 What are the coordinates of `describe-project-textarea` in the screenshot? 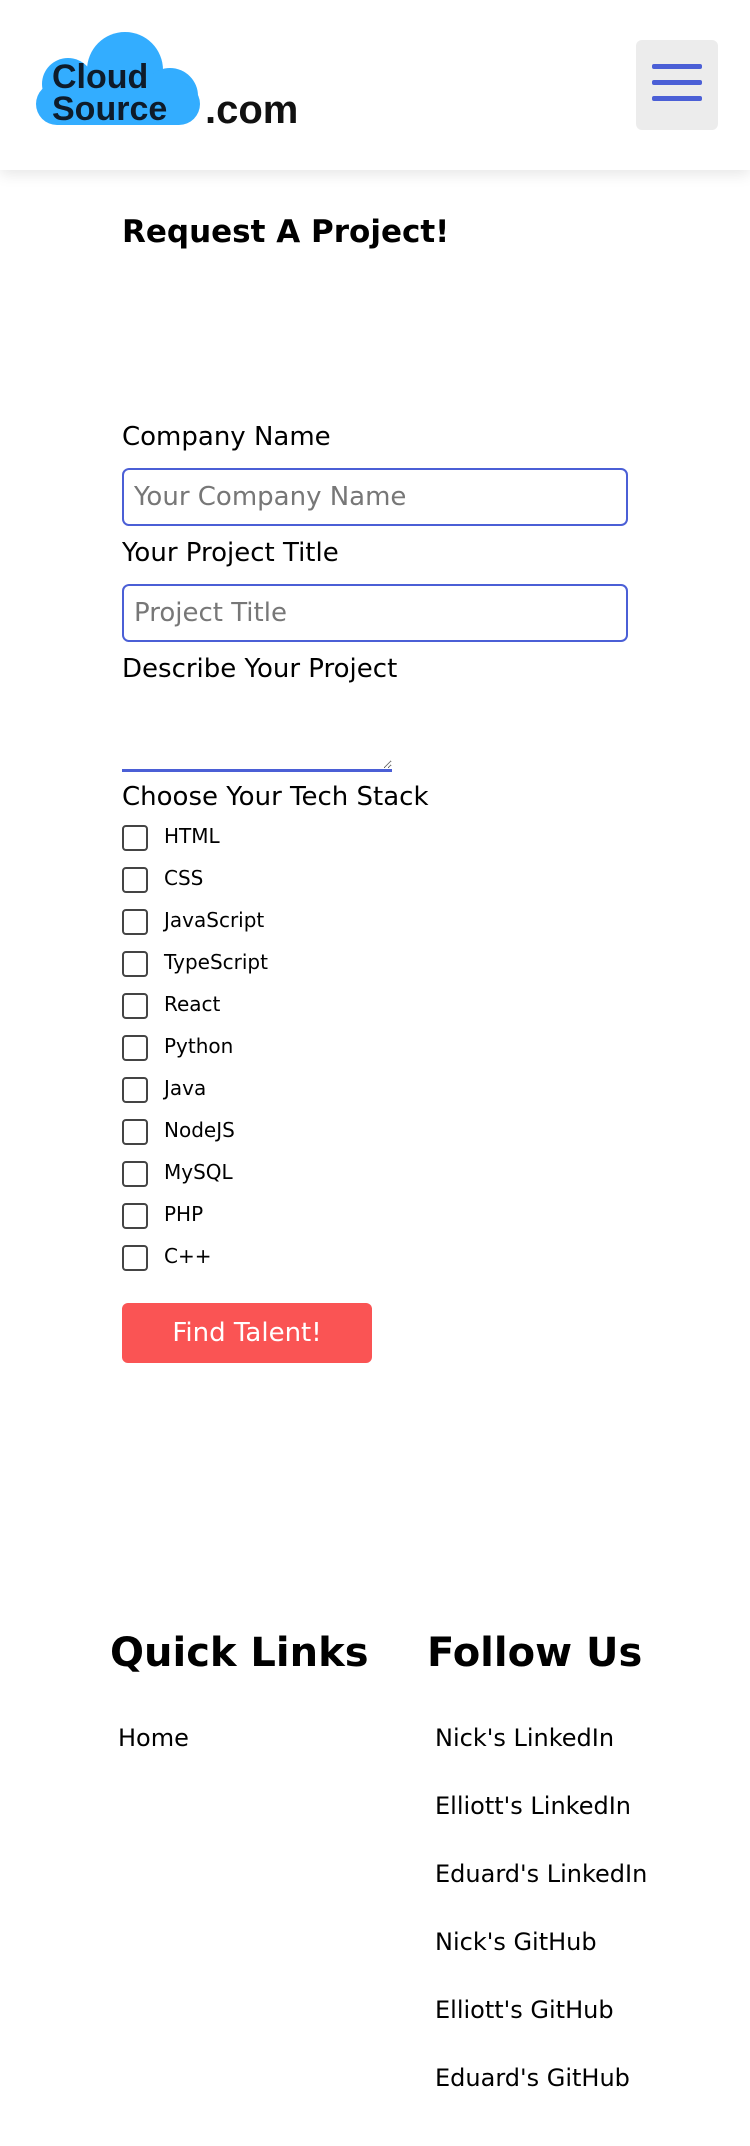 It's located at (257, 736).